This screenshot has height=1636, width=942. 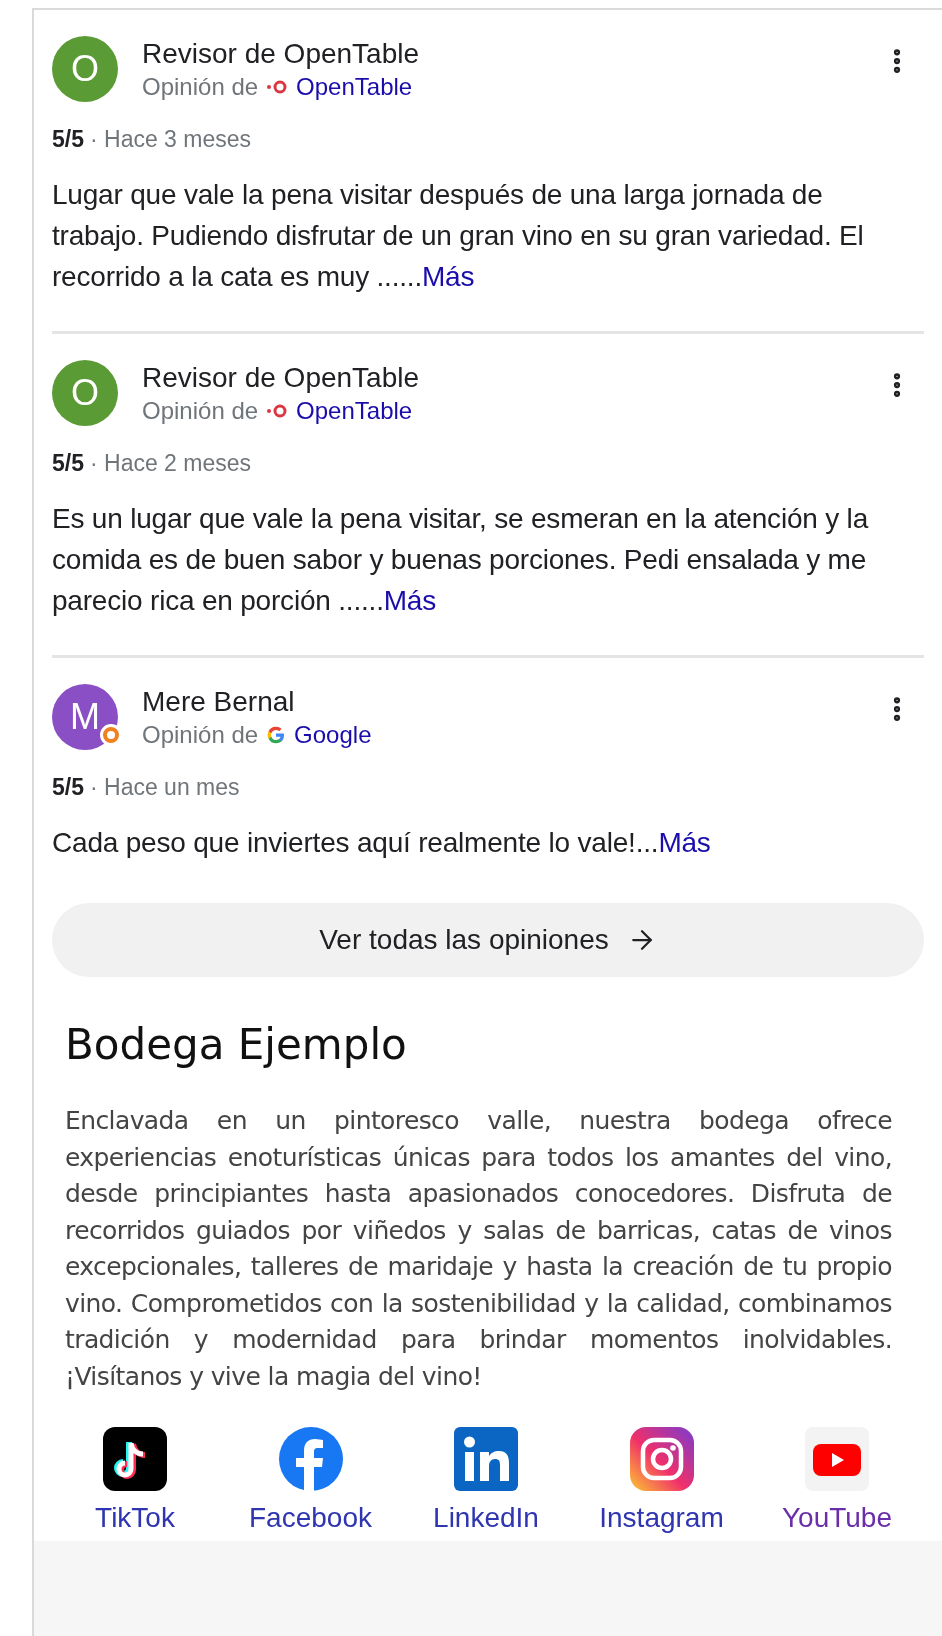 I want to click on social-link: Instagram, so click(x=661, y=1480).